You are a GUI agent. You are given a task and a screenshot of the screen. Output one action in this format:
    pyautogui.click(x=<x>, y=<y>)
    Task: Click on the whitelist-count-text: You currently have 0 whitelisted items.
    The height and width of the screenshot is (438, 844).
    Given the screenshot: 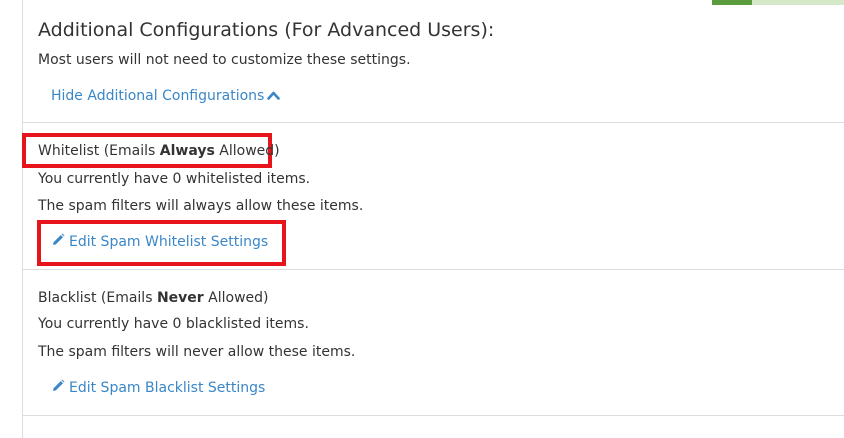 What is the action you would take?
    pyautogui.click(x=174, y=179)
    